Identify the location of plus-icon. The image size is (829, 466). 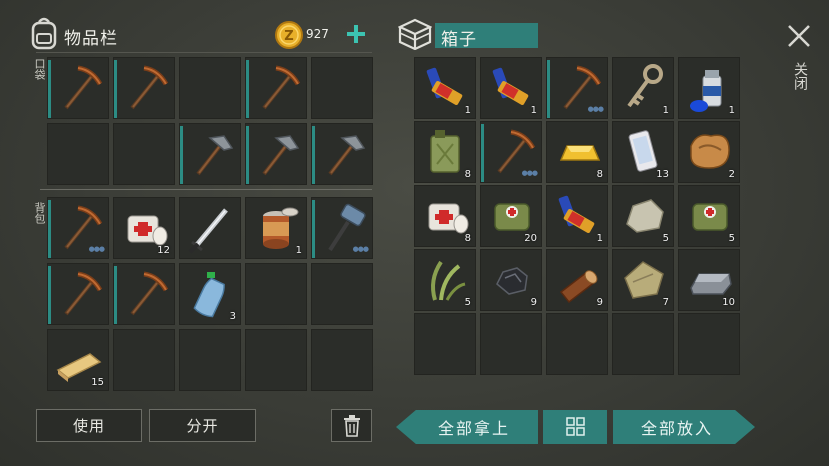
(356, 34).